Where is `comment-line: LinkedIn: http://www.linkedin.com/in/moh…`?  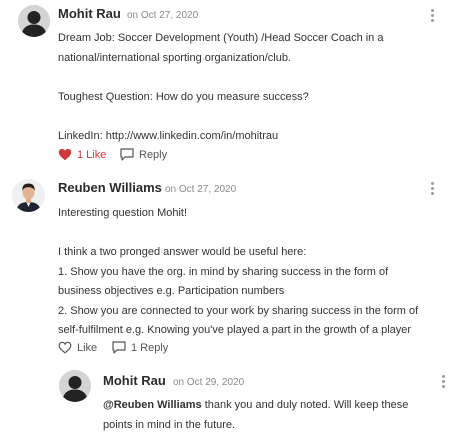 comment-line: LinkedIn: http://www.linkedin.com/in/moh… is located at coordinates (220, 137).